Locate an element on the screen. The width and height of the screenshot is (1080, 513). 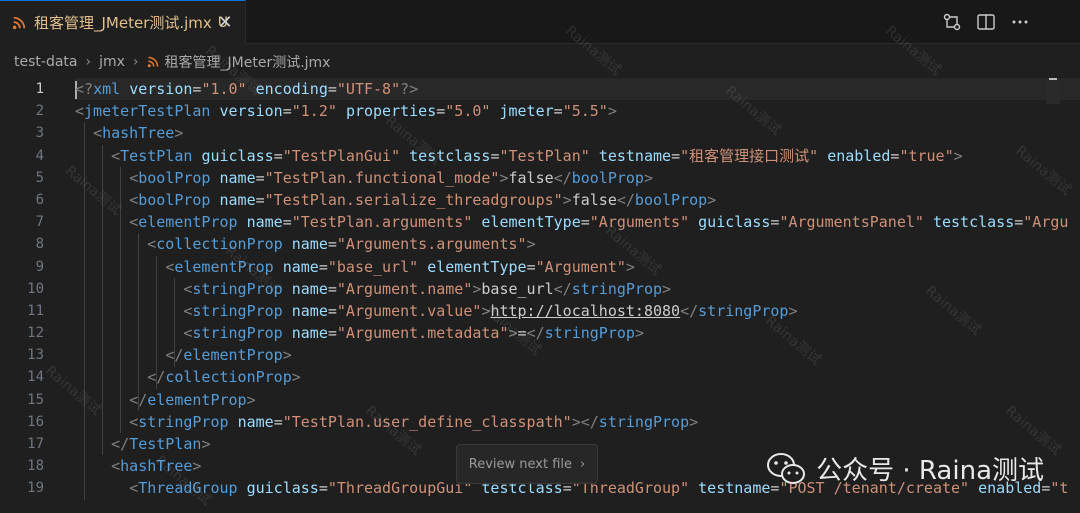
overview-ruler-marker is located at coordinates (1053, 91).